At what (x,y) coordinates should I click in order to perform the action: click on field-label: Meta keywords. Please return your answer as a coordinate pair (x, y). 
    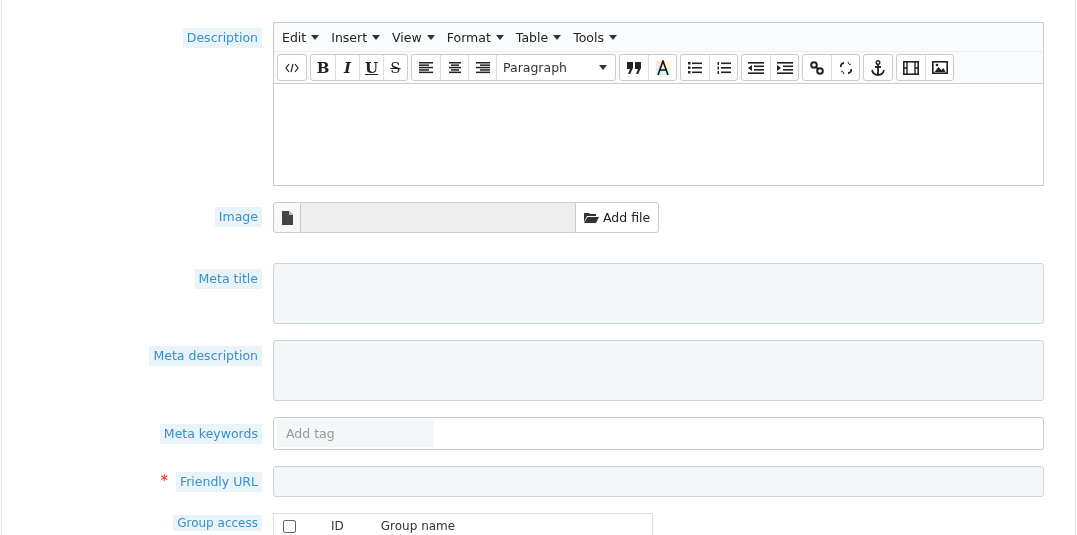
    Looking at the image, I should click on (210, 434).